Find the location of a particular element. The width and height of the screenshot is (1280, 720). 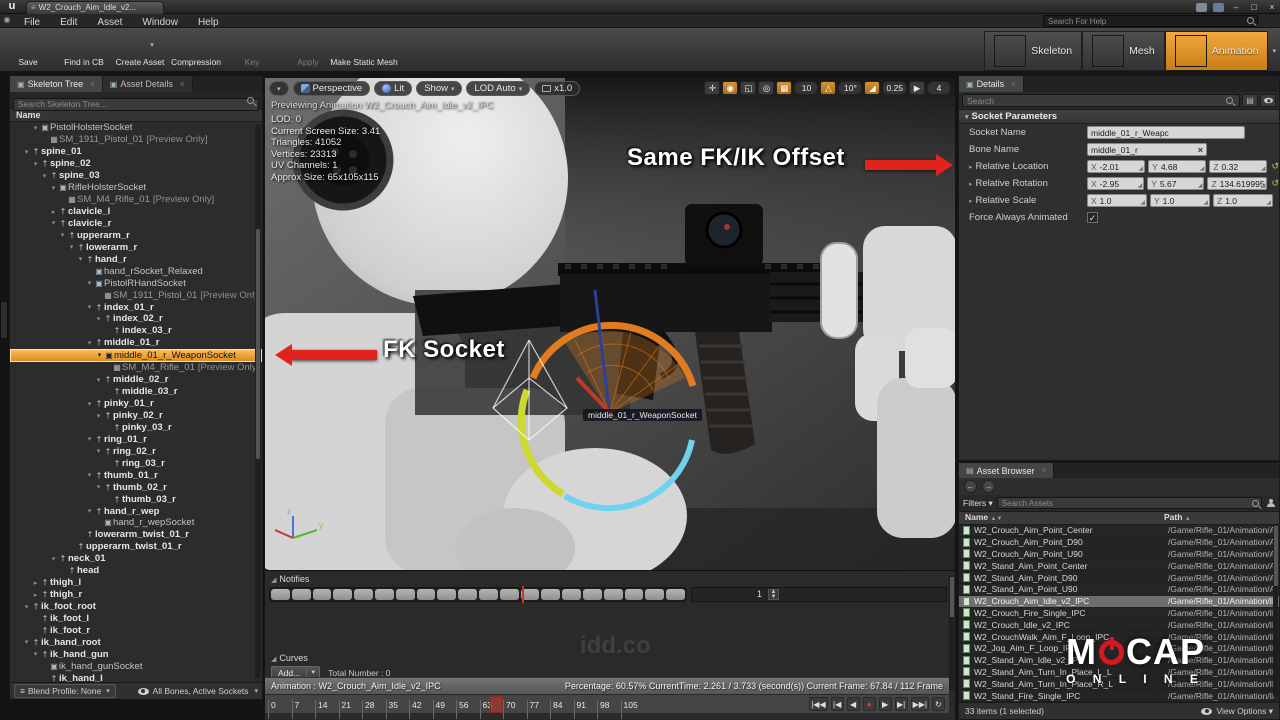

rotation-x-input: X -2.95 ◢ is located at coordinates (1116, 183).